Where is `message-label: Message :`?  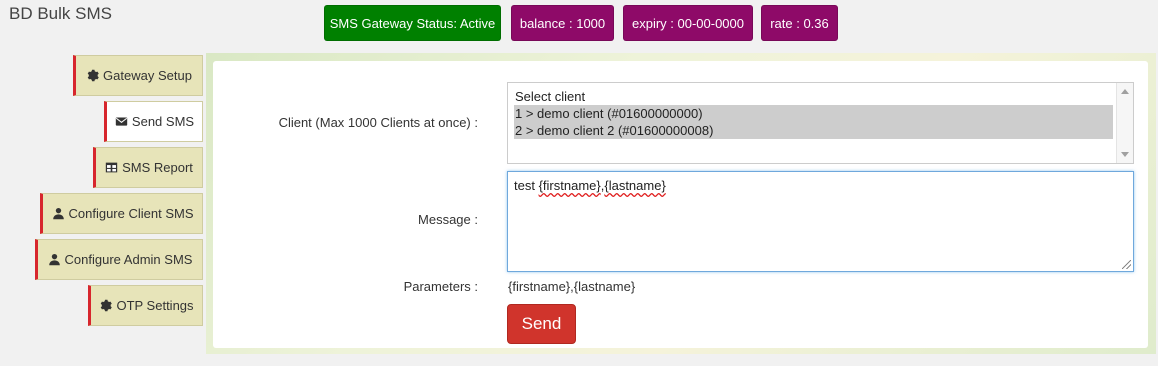 message-label: Message : is located at coordinates (448, 219).